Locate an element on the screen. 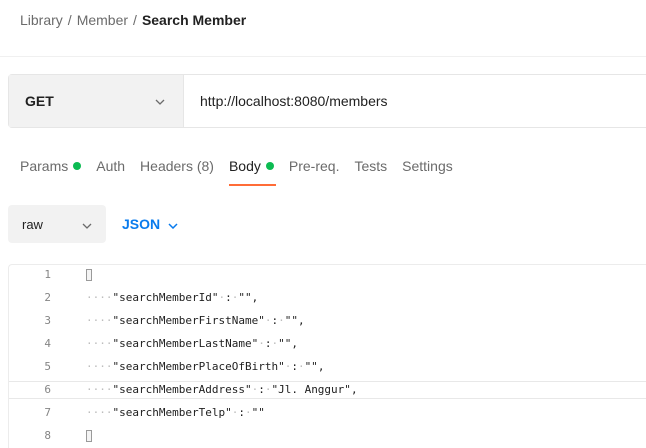  tab-pre-request: Pre-req. is located at coordinates (314, 166).